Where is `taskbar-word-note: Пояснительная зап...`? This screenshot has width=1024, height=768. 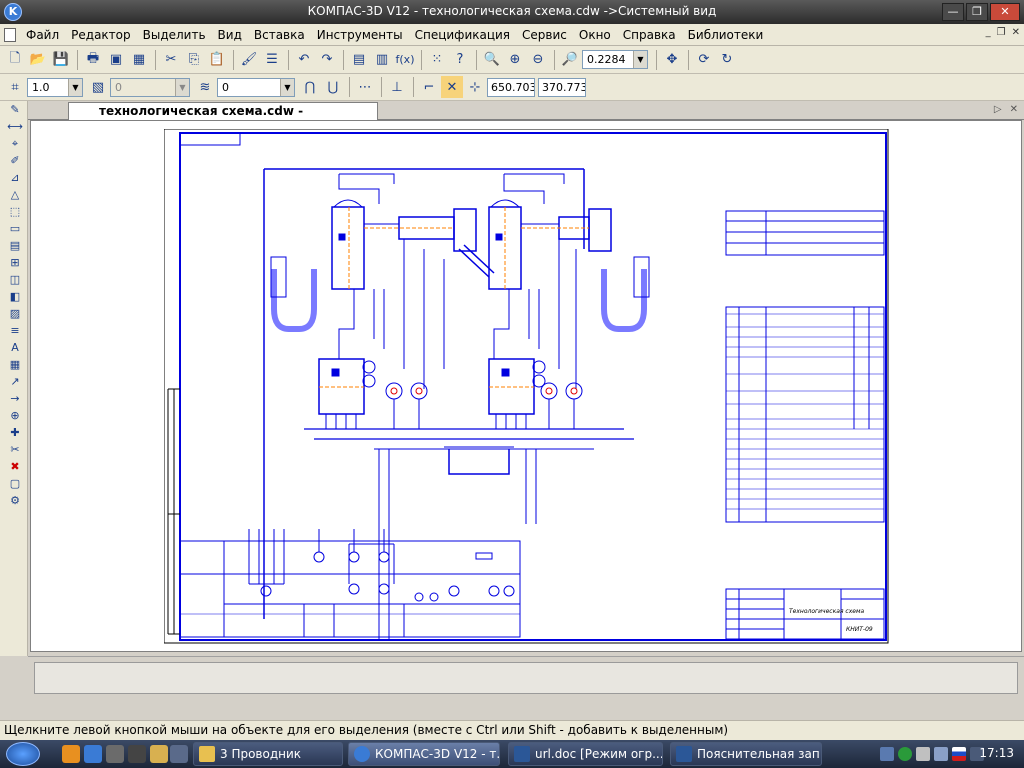
taskbar-word-note: Пояснительная зап... is located at coordinates (746, 754).